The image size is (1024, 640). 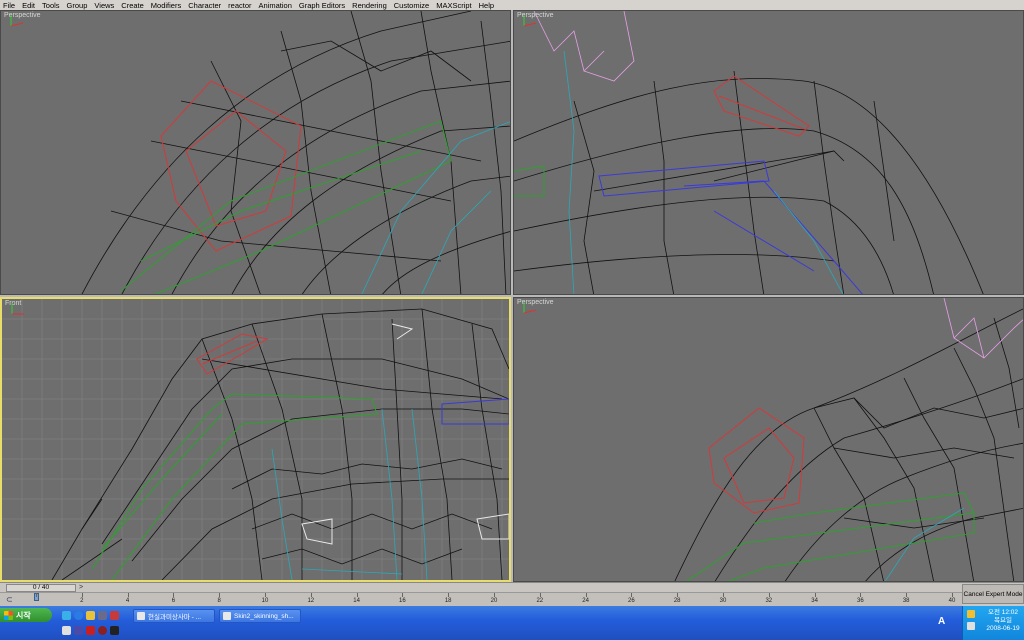 I want to click on quicklaunch-app2-icon, so click(x=114, y=615).